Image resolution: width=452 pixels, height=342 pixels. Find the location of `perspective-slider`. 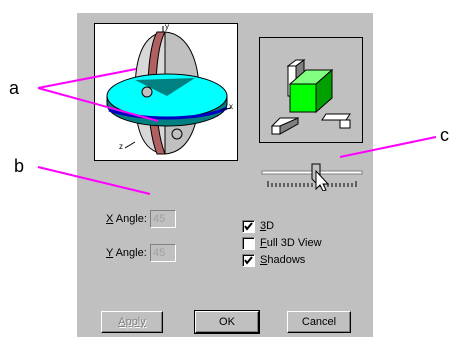

perspective-slider is located at coordinates (312, 177).